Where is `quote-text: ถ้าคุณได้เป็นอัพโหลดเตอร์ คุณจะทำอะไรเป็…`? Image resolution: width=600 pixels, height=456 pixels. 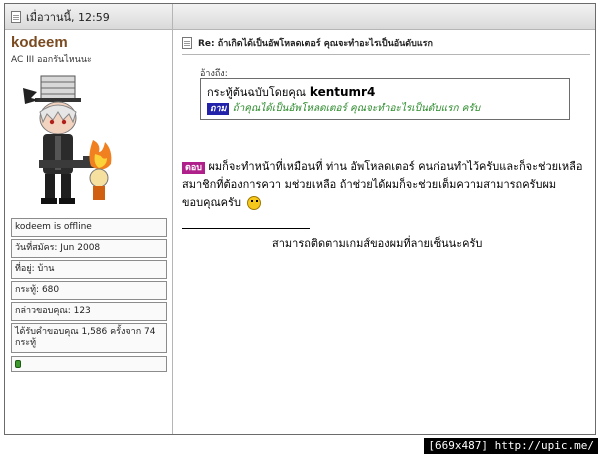 quote-text: ถ้าคุณได้เป็นอัพโหลดเตอร์ คุณจะทำอะไรเป็… is located at coordinates (356, 108).